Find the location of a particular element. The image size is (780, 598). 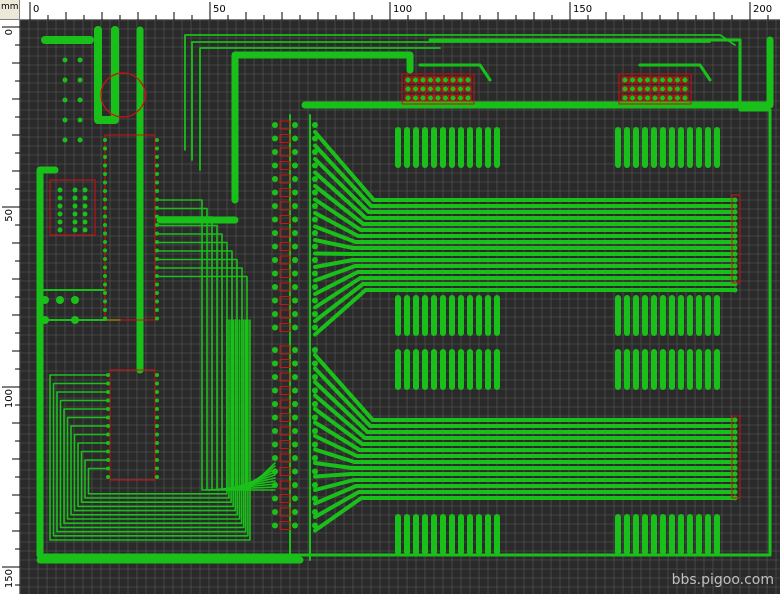

horizontal-ruler: 0 50 100 150 200 is located at coordinates (400, 10).